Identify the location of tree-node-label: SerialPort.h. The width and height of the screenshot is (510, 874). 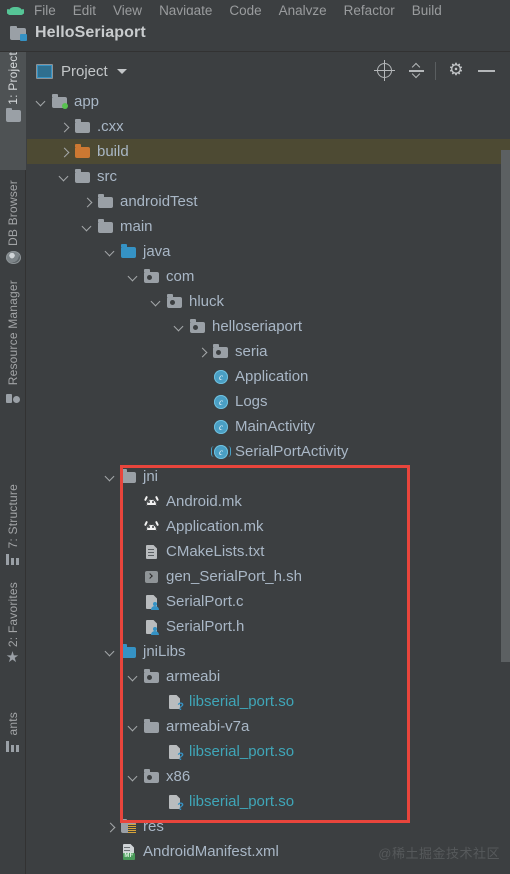
(205, 626).